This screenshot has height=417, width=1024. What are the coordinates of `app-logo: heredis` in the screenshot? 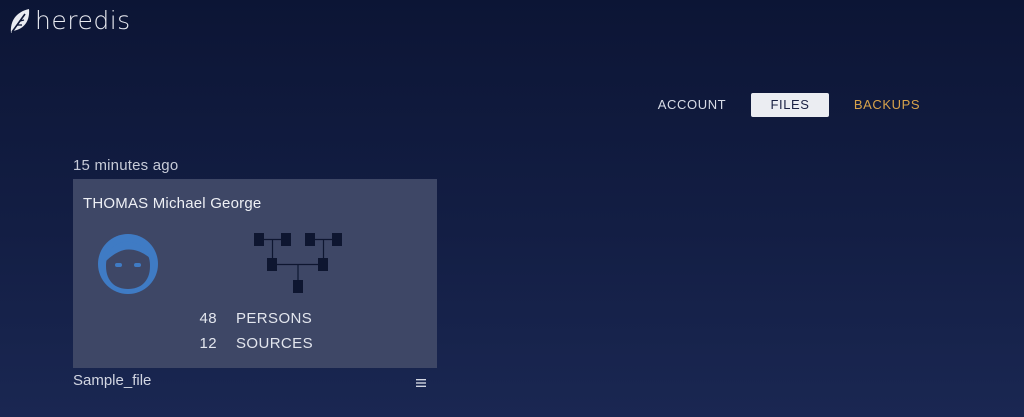 It's located at (69, 21).